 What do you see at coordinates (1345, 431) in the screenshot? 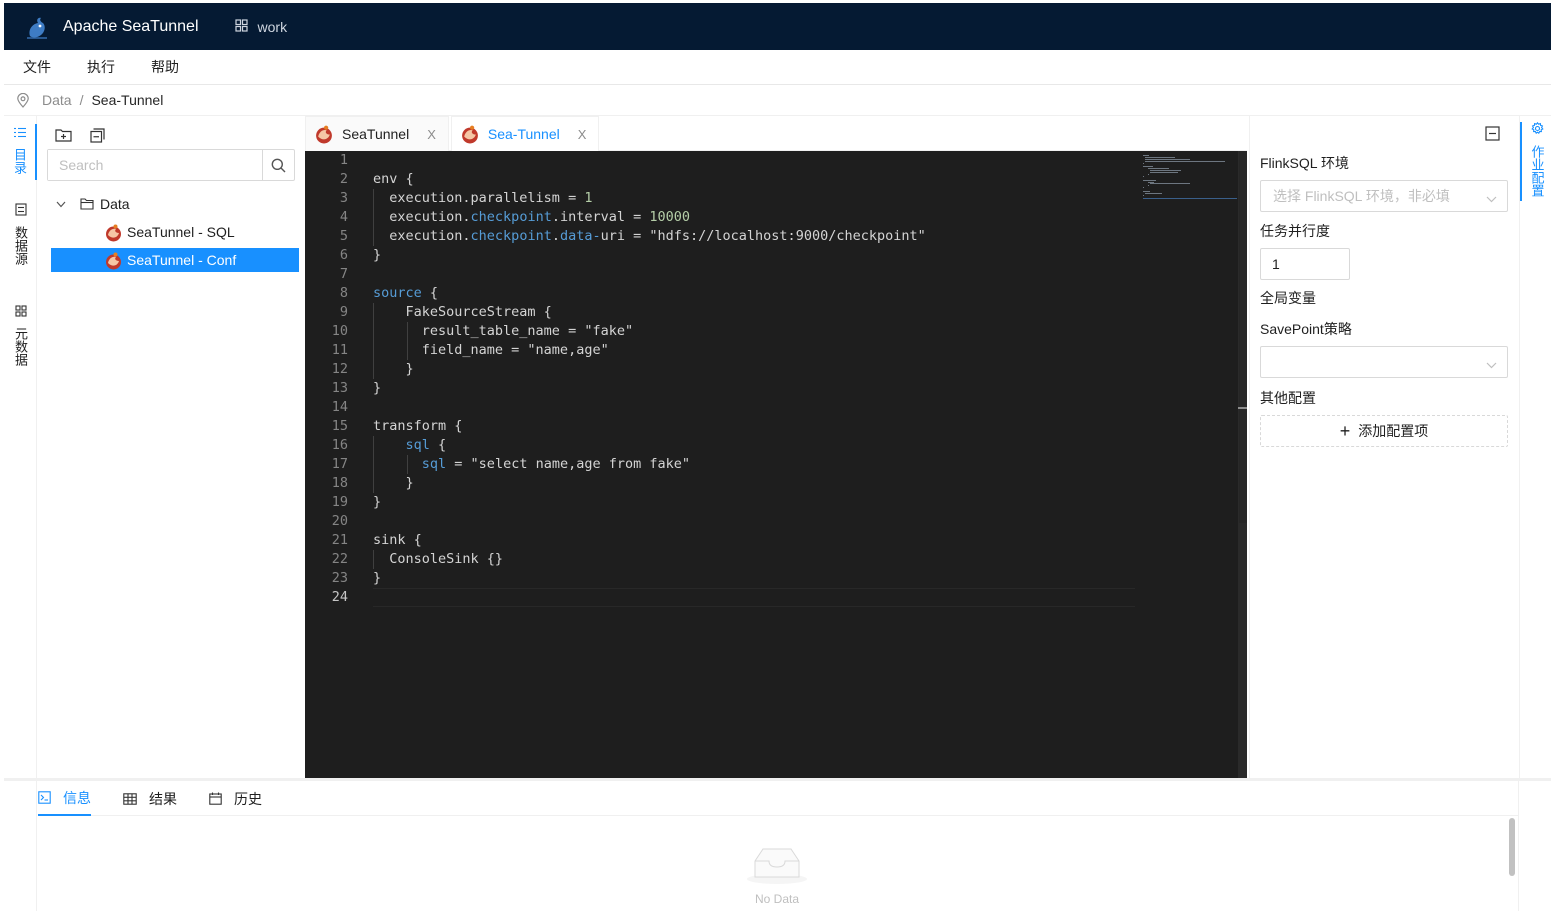
I see `plus-icon: +` at bounding box center [1345, 431].